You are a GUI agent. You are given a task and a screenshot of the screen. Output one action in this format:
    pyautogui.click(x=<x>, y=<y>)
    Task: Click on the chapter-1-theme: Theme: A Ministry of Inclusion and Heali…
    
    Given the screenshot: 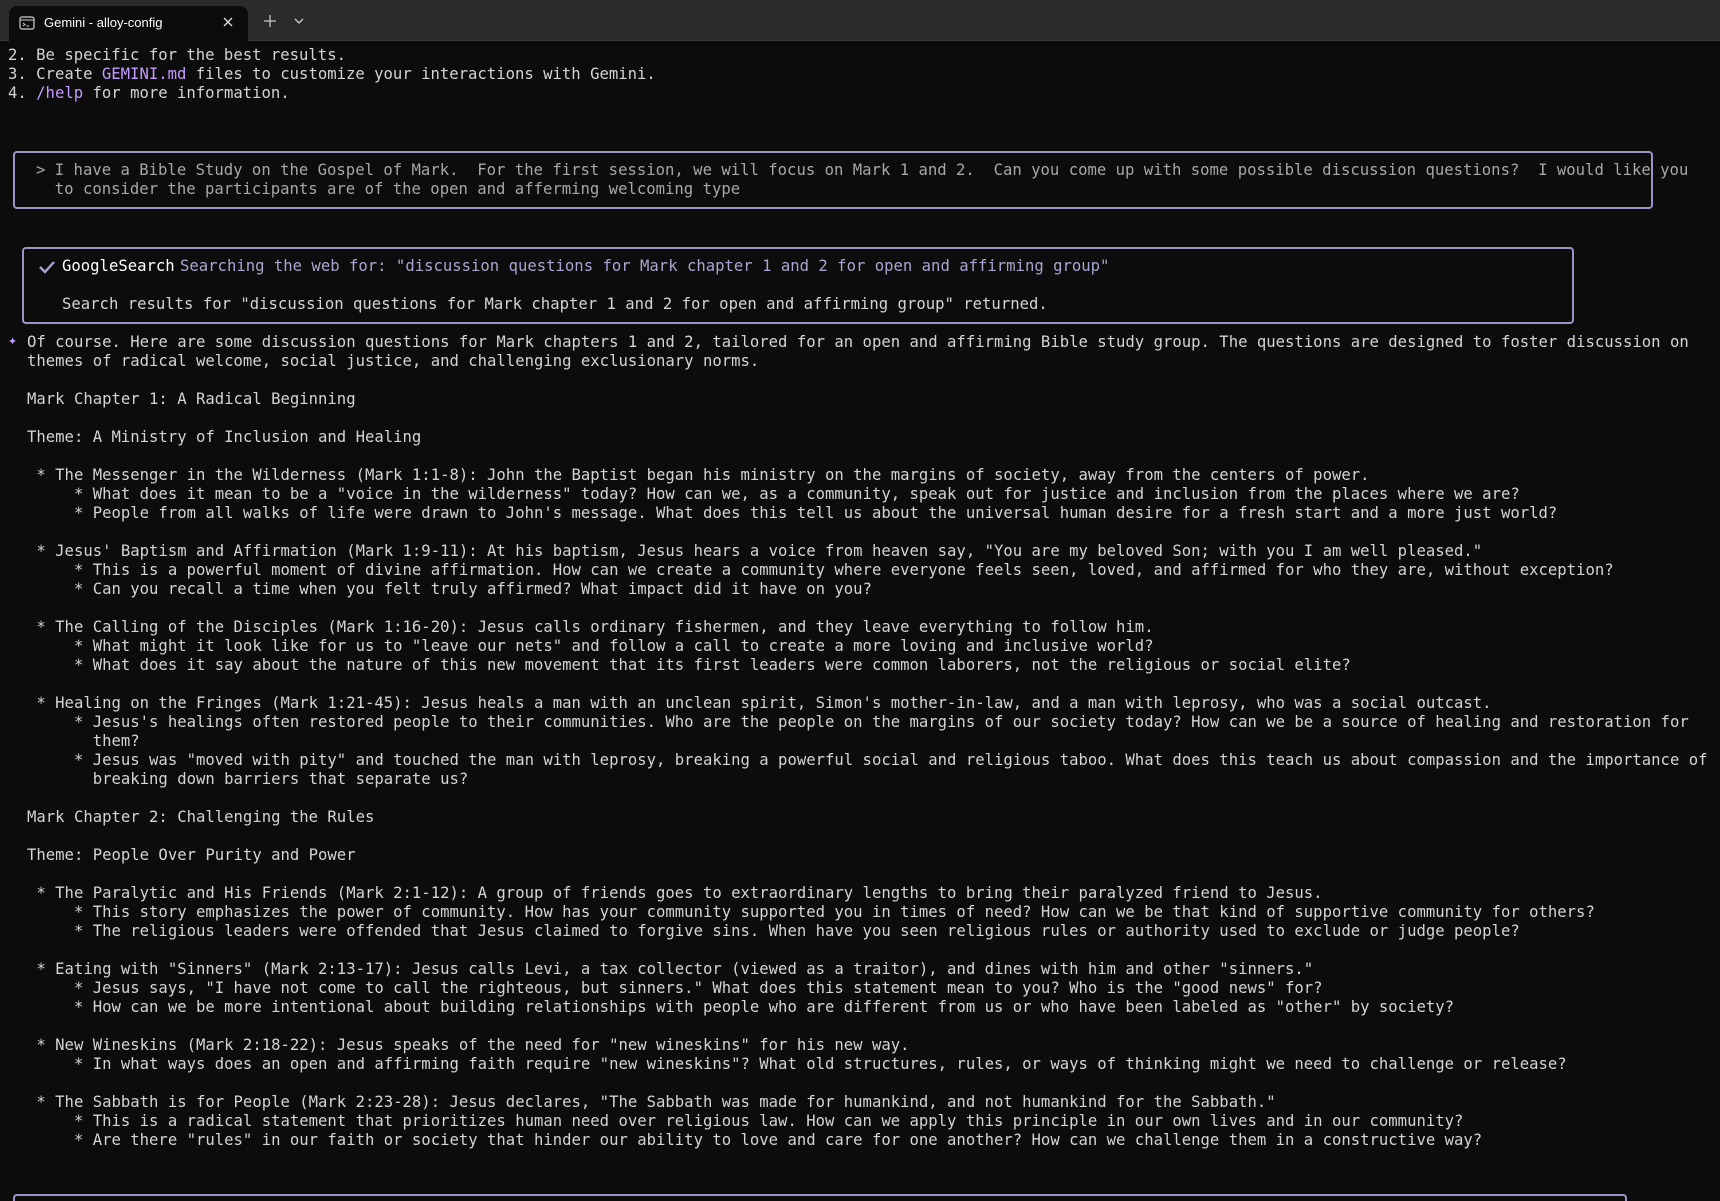 What is the action you would take?
    pyautogui.click(x=224, y=437)
    